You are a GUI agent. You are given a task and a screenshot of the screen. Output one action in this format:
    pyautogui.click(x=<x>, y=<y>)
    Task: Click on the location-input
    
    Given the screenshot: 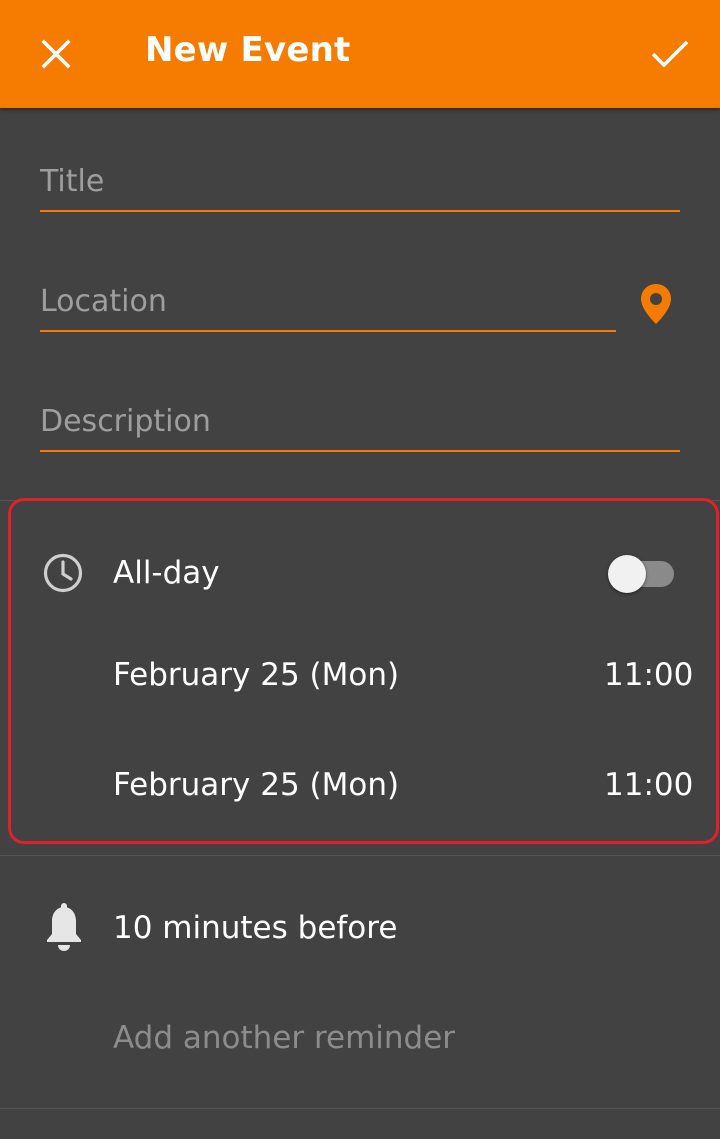 What is the action you would take?
    pyautogui.click(x=328, y=295)
    